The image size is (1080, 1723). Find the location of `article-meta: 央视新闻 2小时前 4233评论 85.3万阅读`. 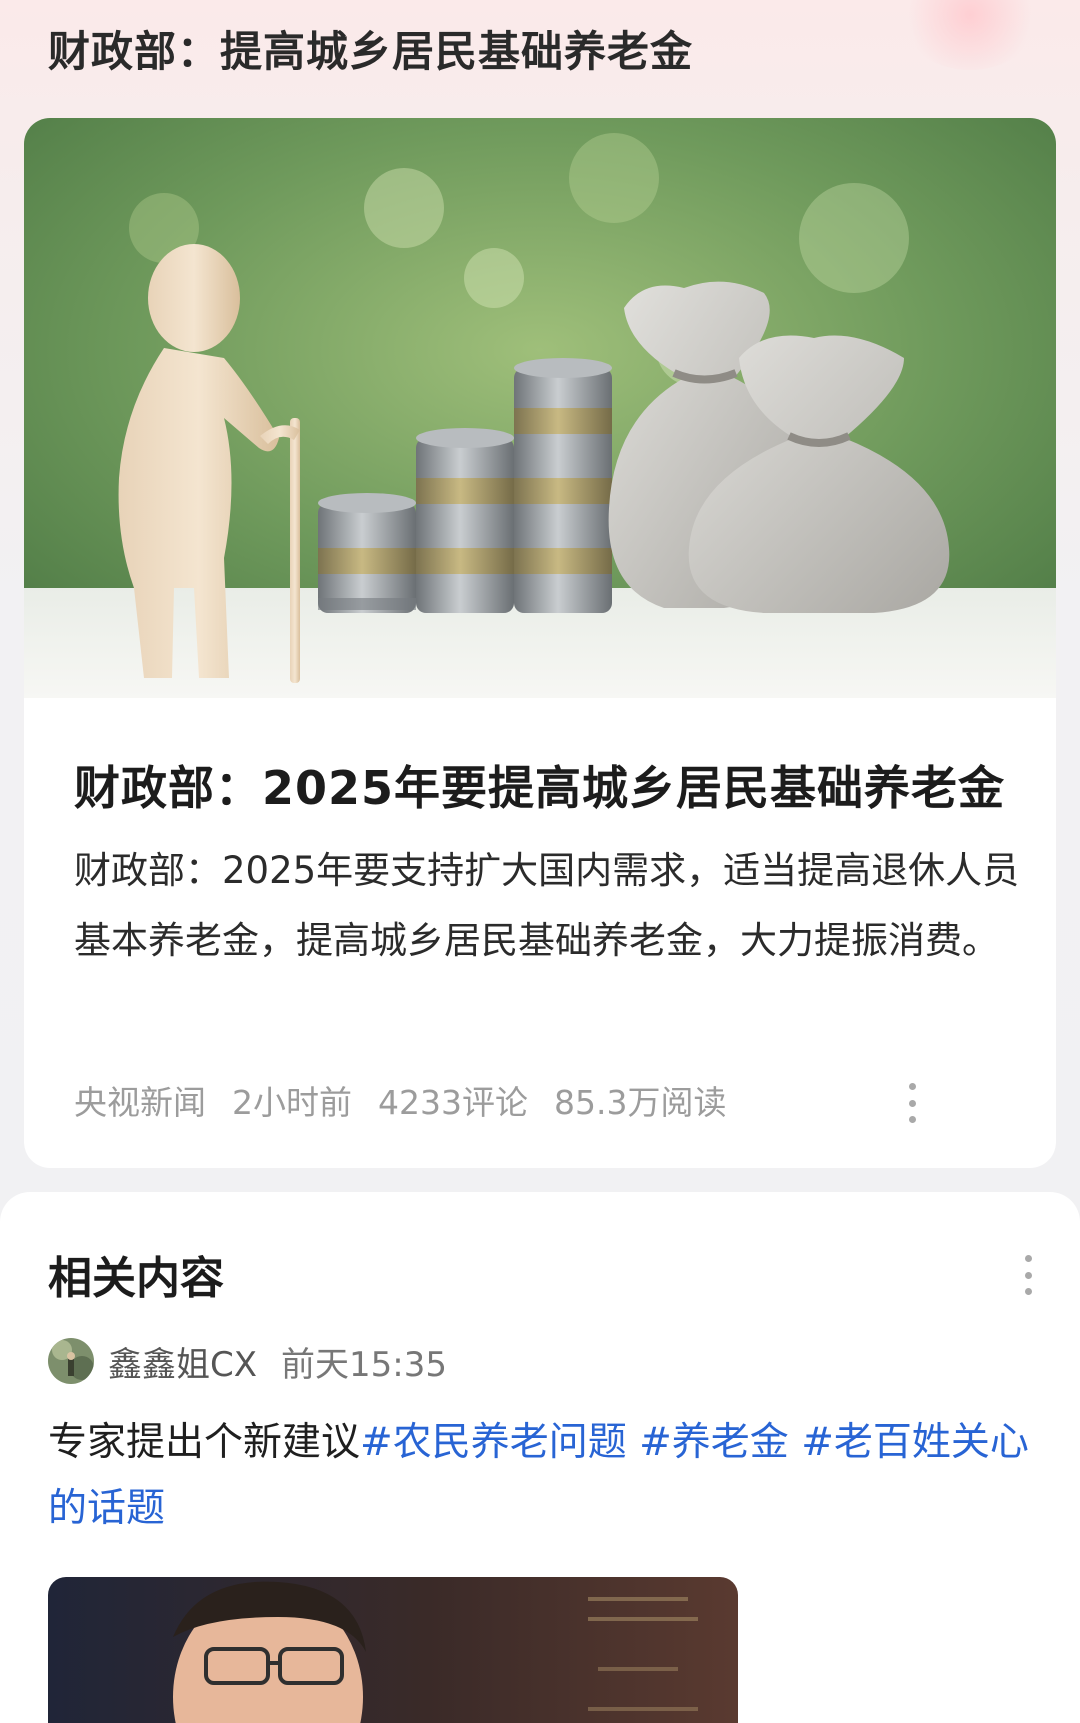

article-meta: 央视新闻 2小时前 4233评论 85.3万阅读 is located at coordinates (400, 1100).